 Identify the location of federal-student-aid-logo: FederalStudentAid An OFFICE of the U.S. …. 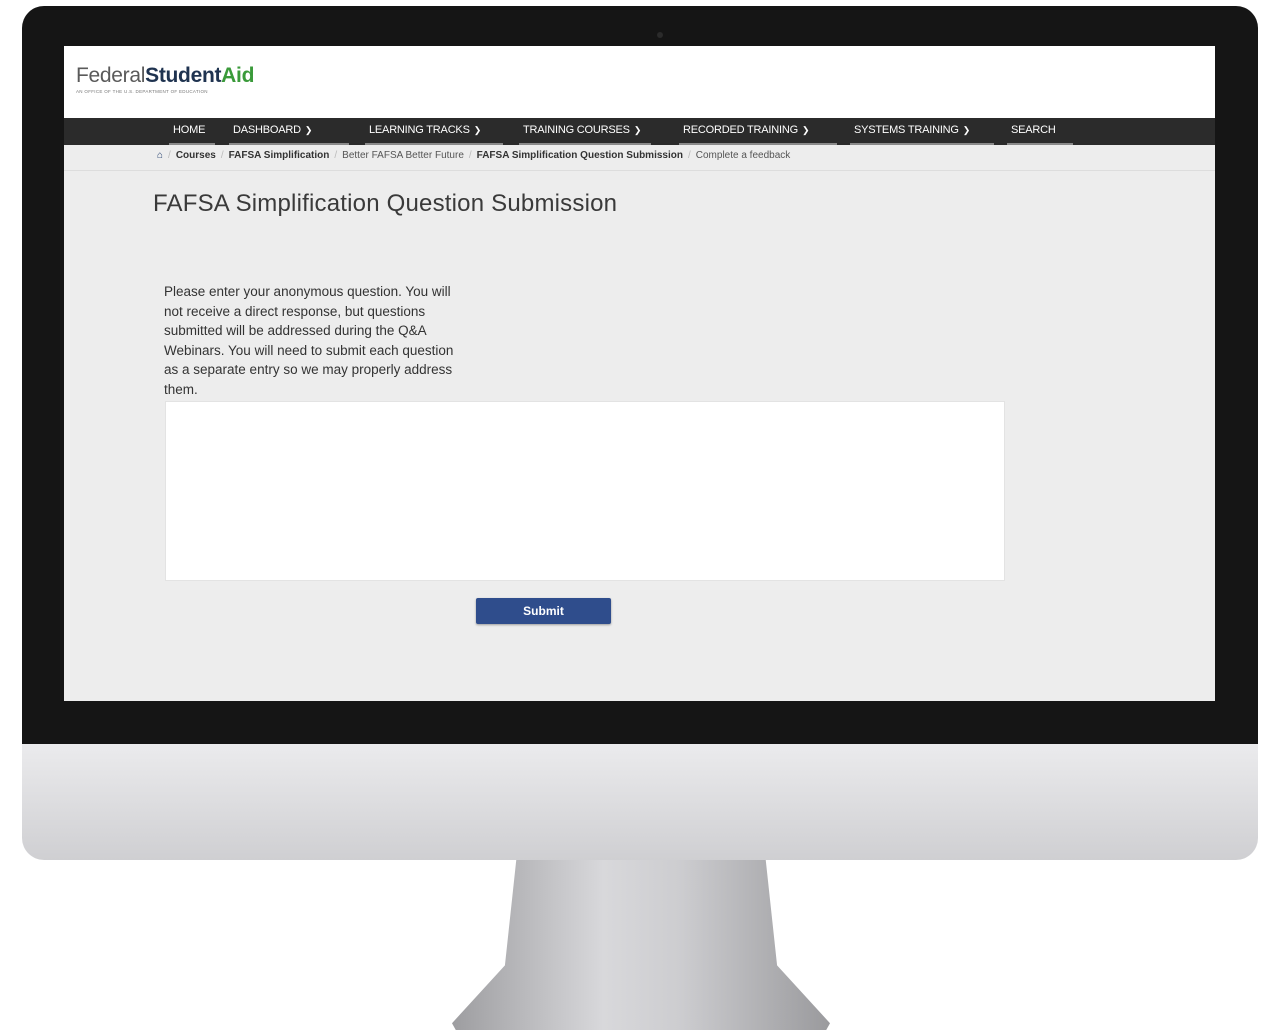
(165, 79).